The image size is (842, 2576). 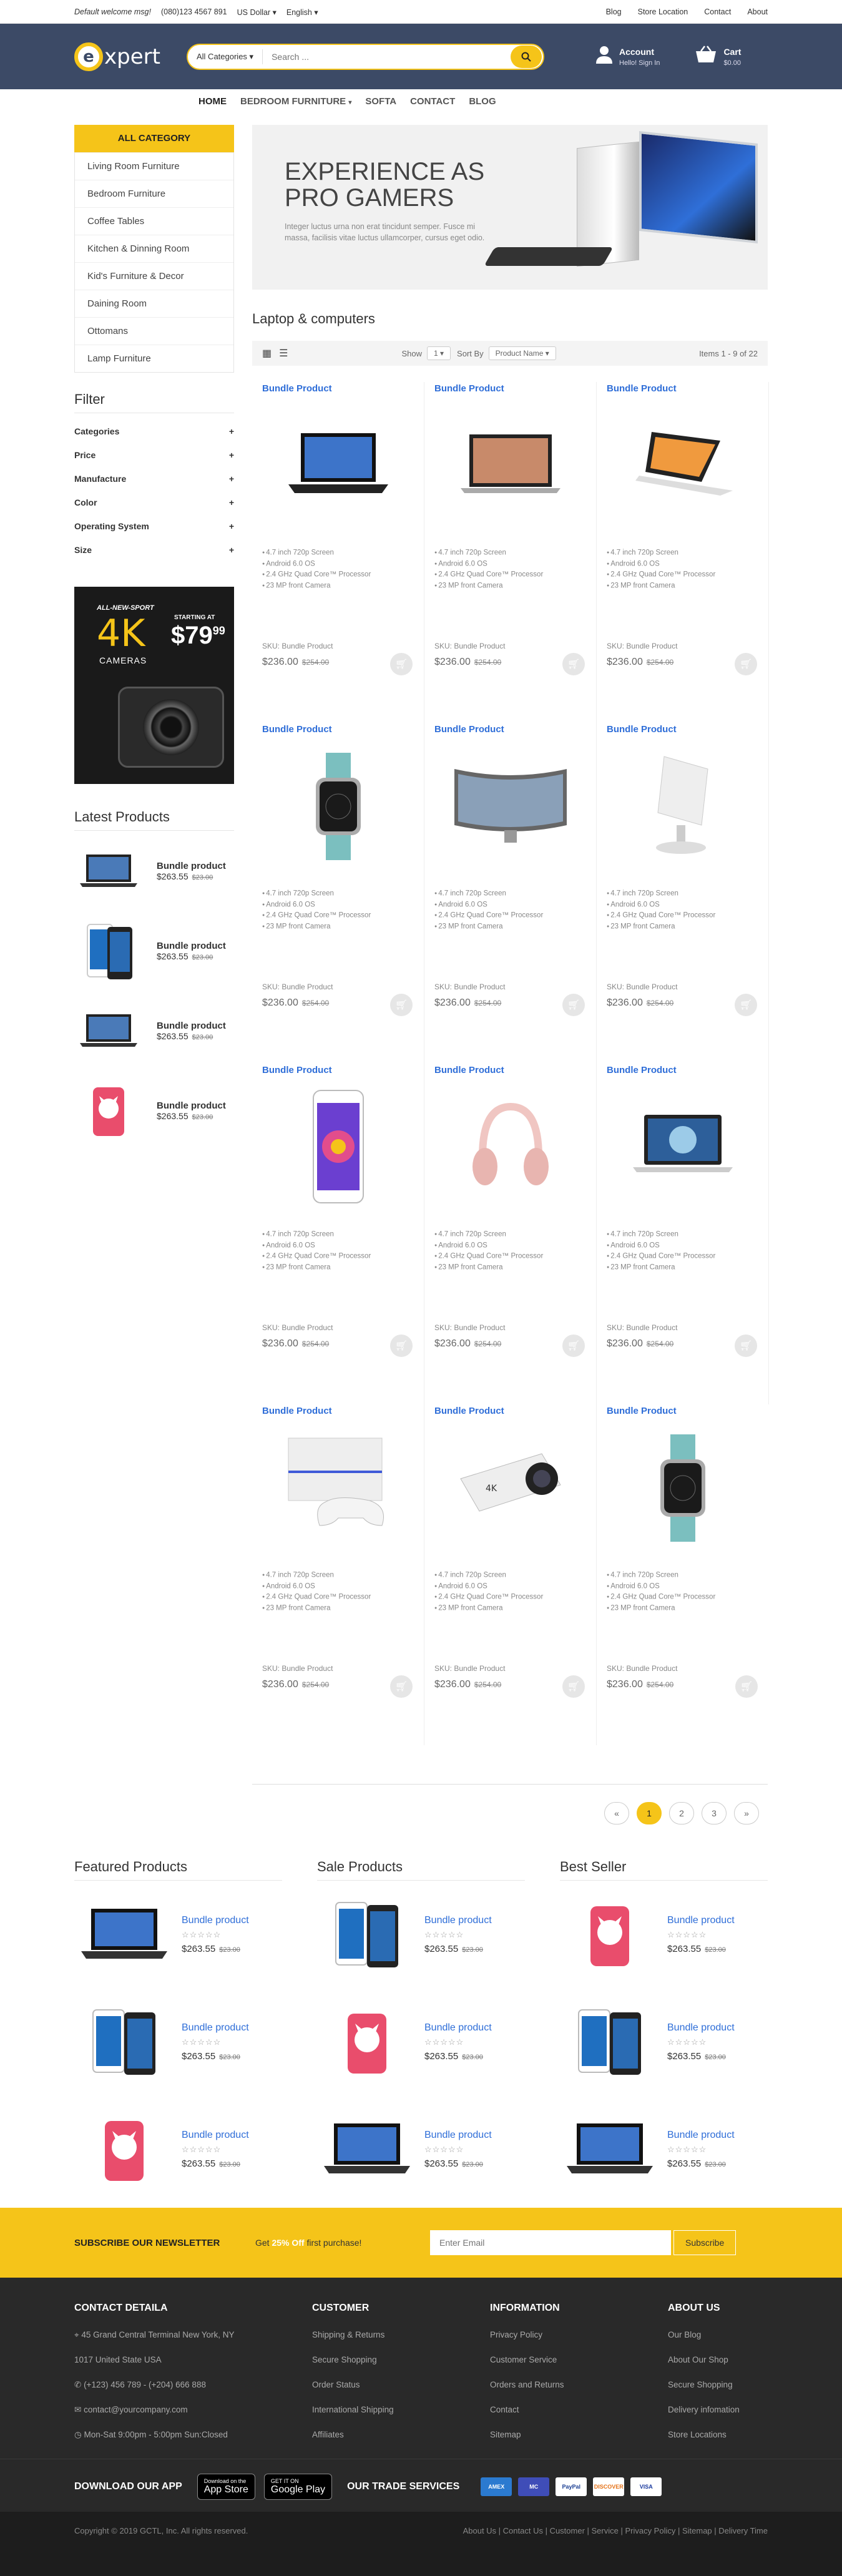 What do you see at coordinates (714, 1813) in the screenshot?
I see `page-3: 3` at bounding box center [714, 1813].